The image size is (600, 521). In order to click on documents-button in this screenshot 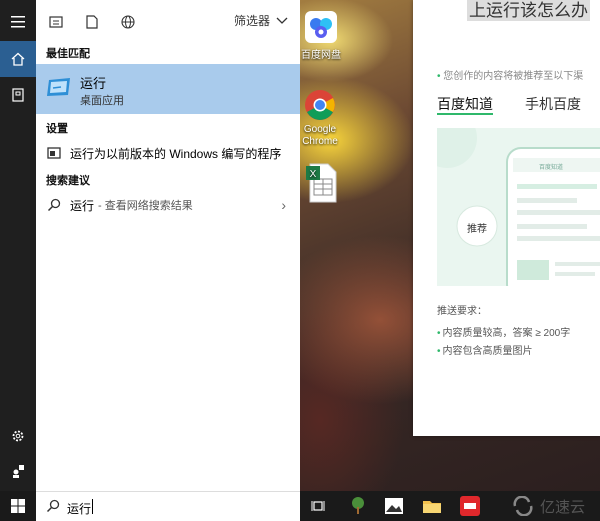, I will do `click(18, 95)`.